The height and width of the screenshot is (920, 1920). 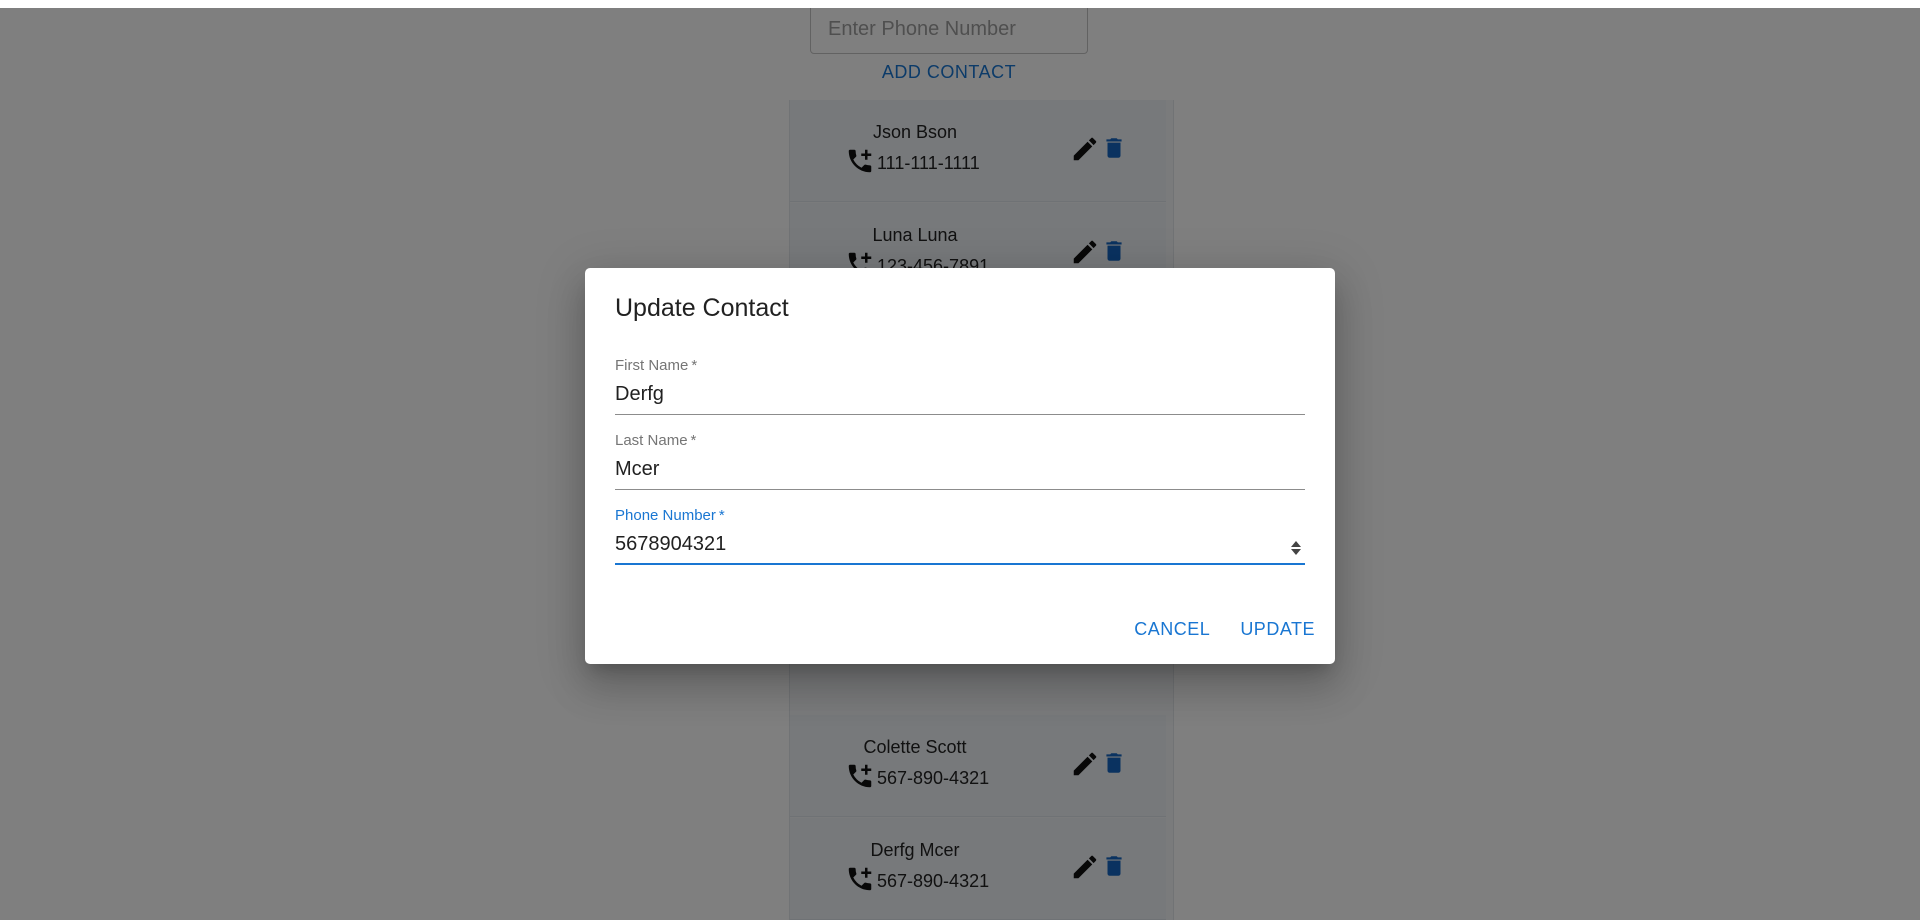 What do you see at coordinates (1172, 629) in the screenshot?
I see `cancel-button: CANCEL` at bounding box center [1172, 629].